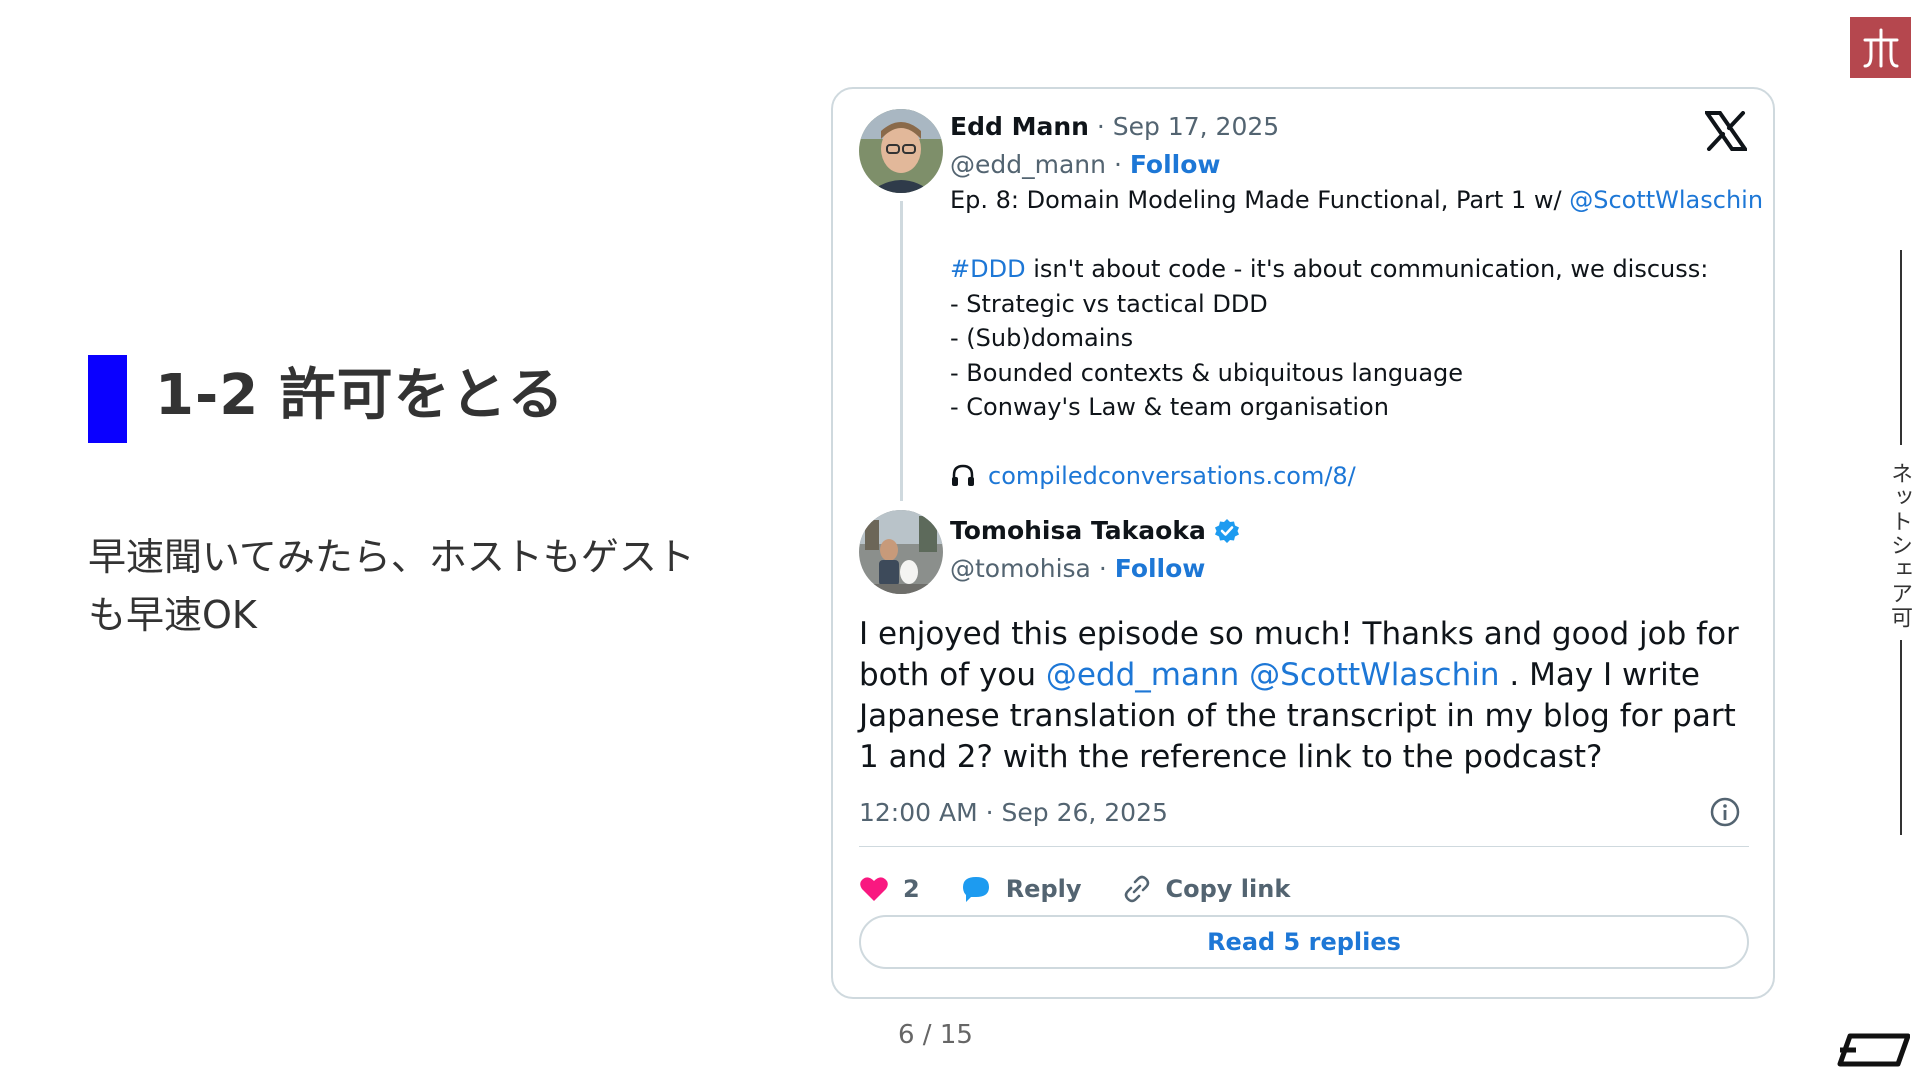  What do you see at coordinates (874, 889) in the screenshot?
I see `heart-icon` at bounding box center [874, 889].